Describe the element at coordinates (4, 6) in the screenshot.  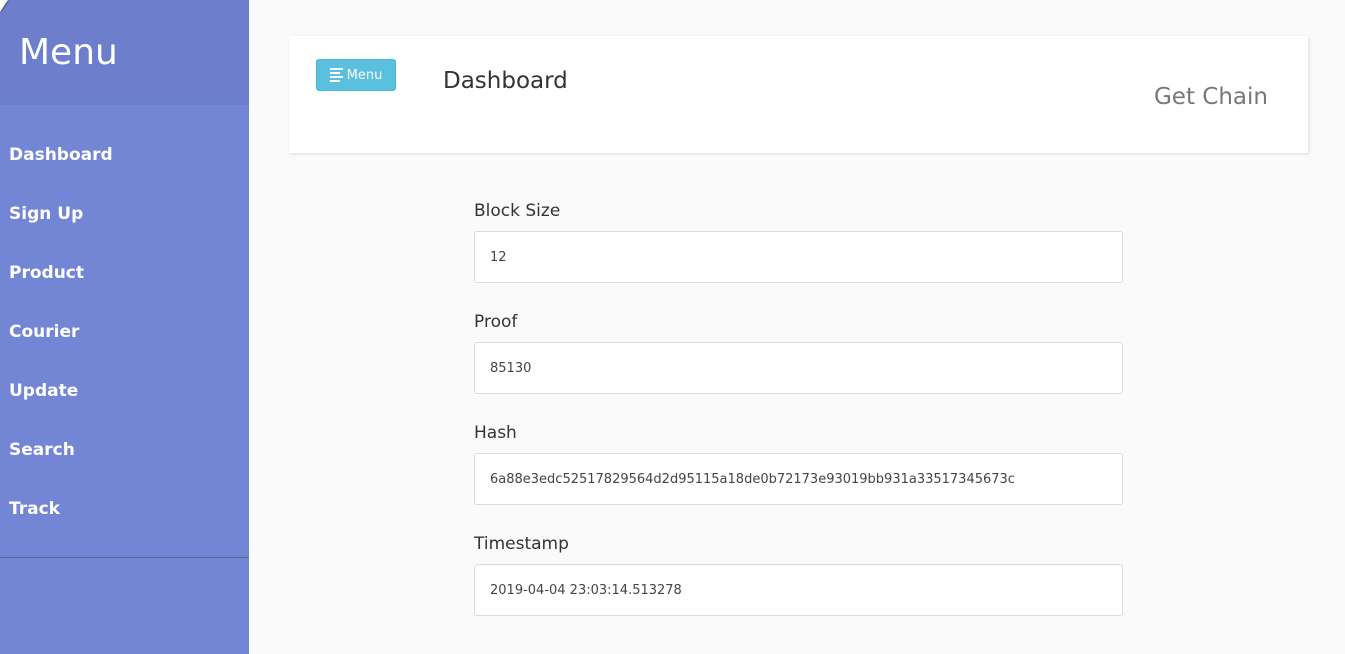
I see `mouse-cursor-icon` at that location.